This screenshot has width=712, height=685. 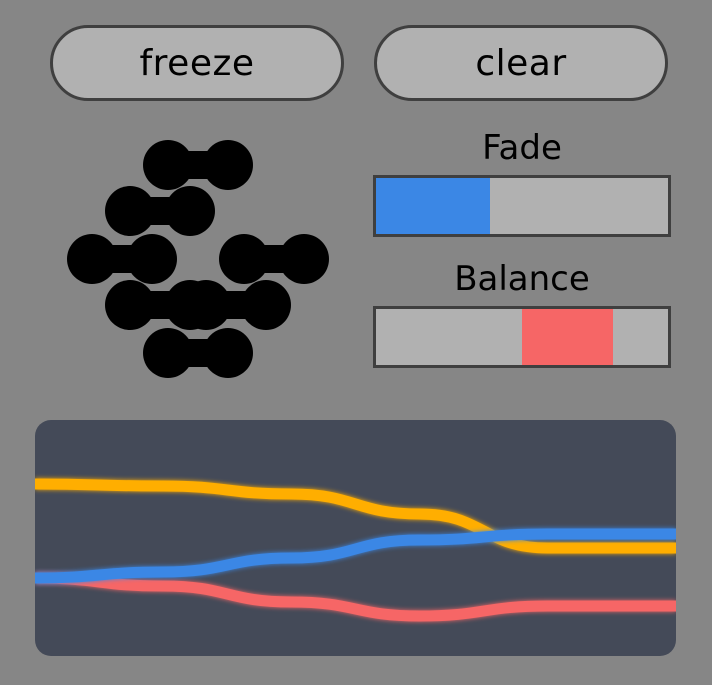 I want to click on blue-line, so click(x=355, y=556).